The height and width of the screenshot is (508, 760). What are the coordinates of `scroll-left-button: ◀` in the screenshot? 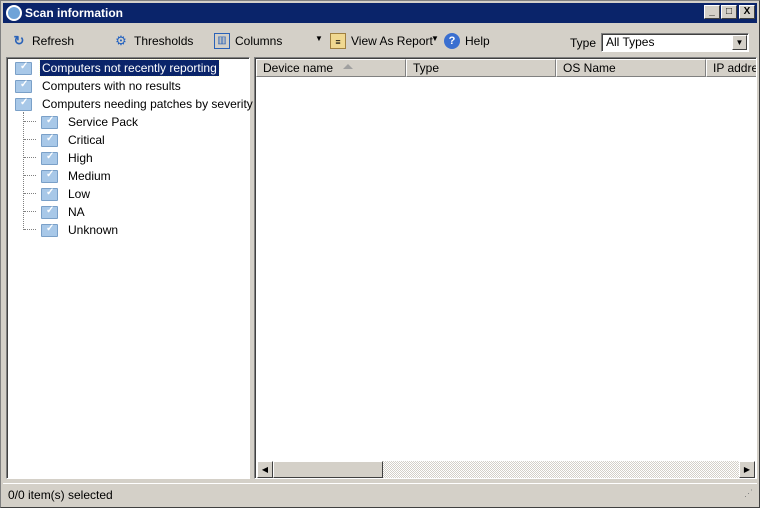 It's located at (265, 469).